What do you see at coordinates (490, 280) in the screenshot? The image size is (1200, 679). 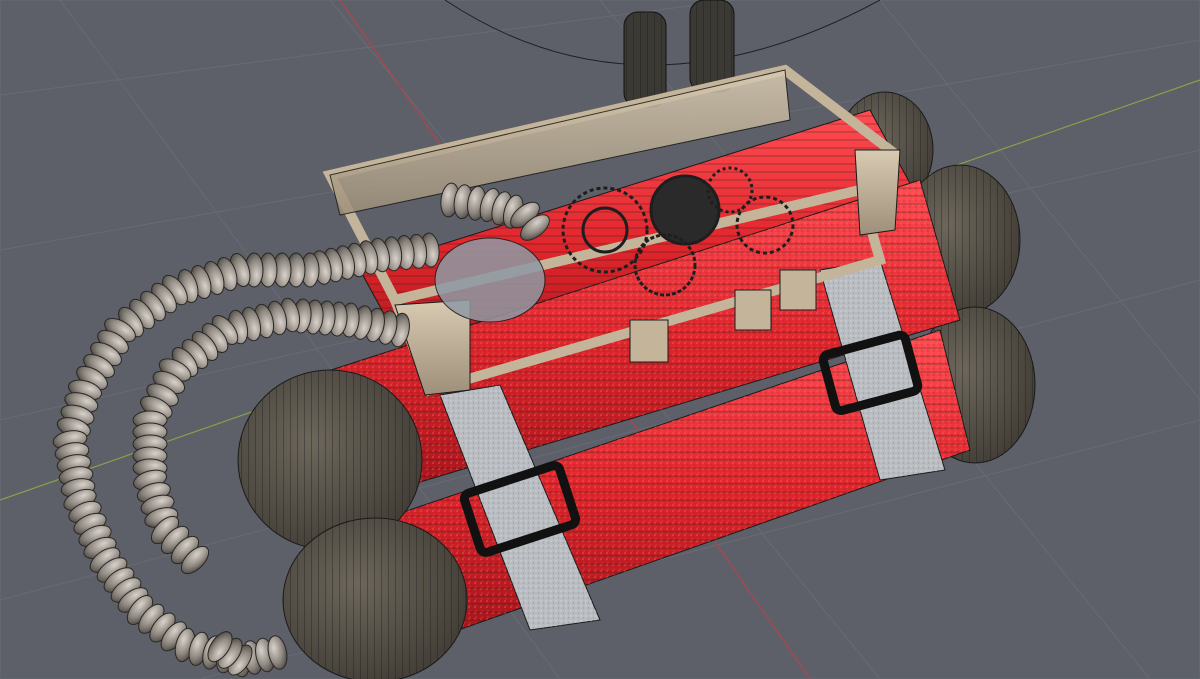 I see `glass-dome` at bounding box center [490, 280].